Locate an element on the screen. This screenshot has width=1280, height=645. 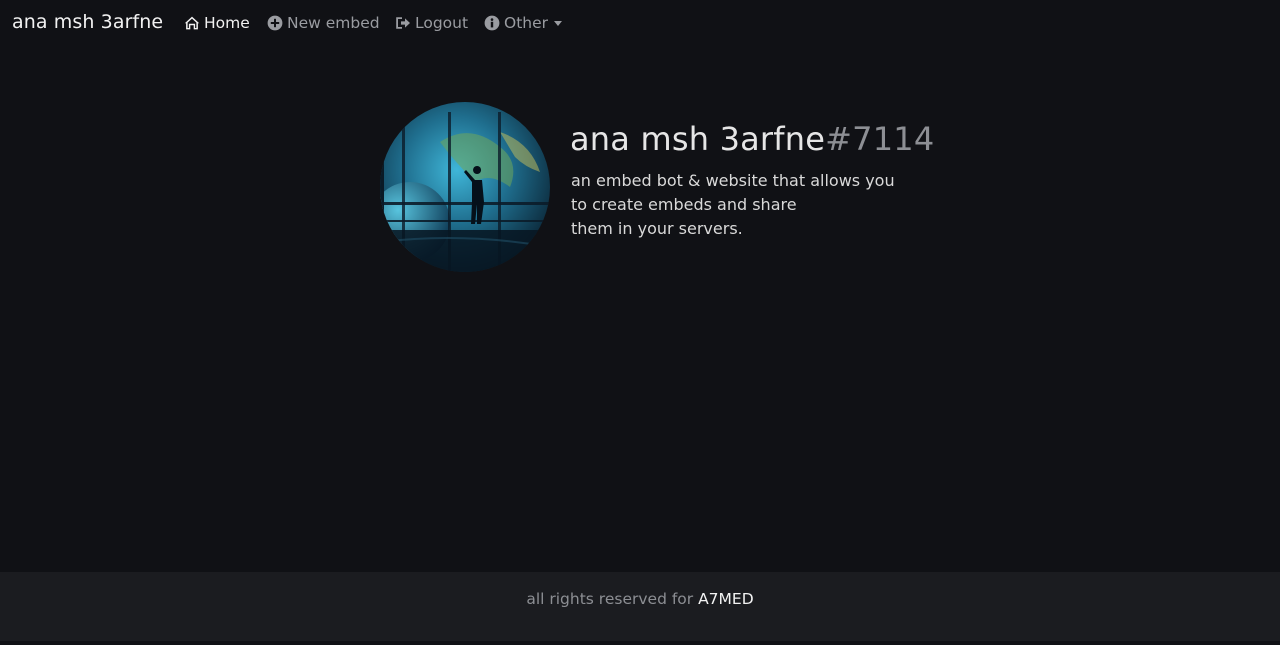
nav-home: Home is located at coordinates (217, 23).